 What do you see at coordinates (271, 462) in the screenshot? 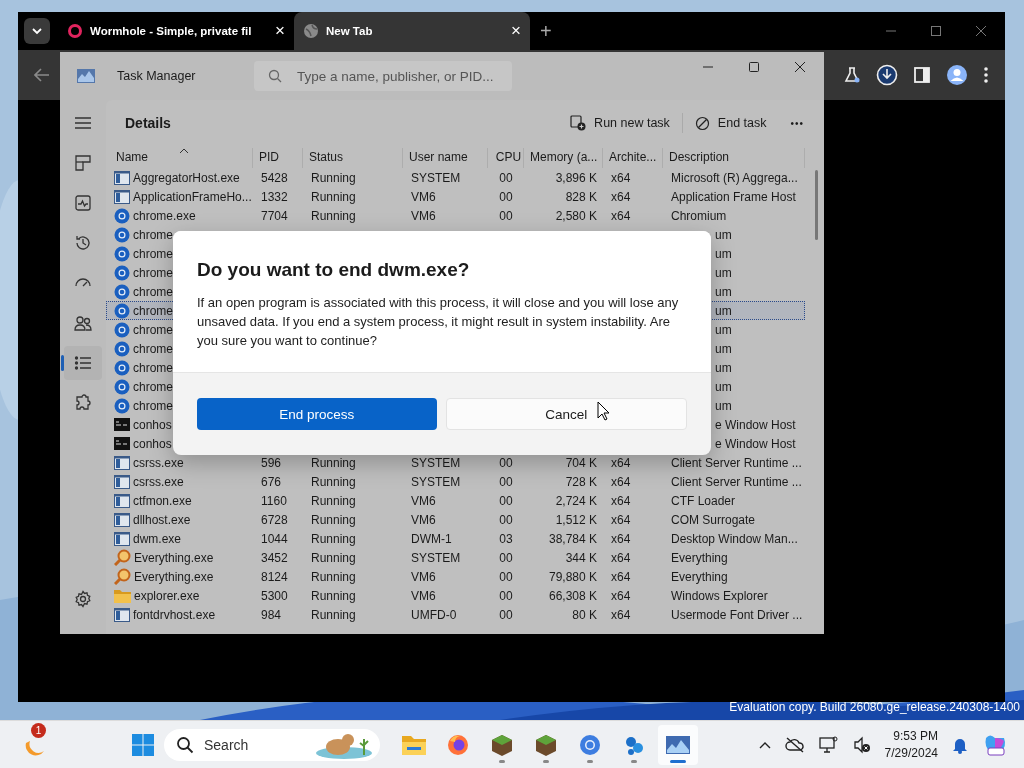
I see `pid-cell: 596` at bounding box center [271, 462].